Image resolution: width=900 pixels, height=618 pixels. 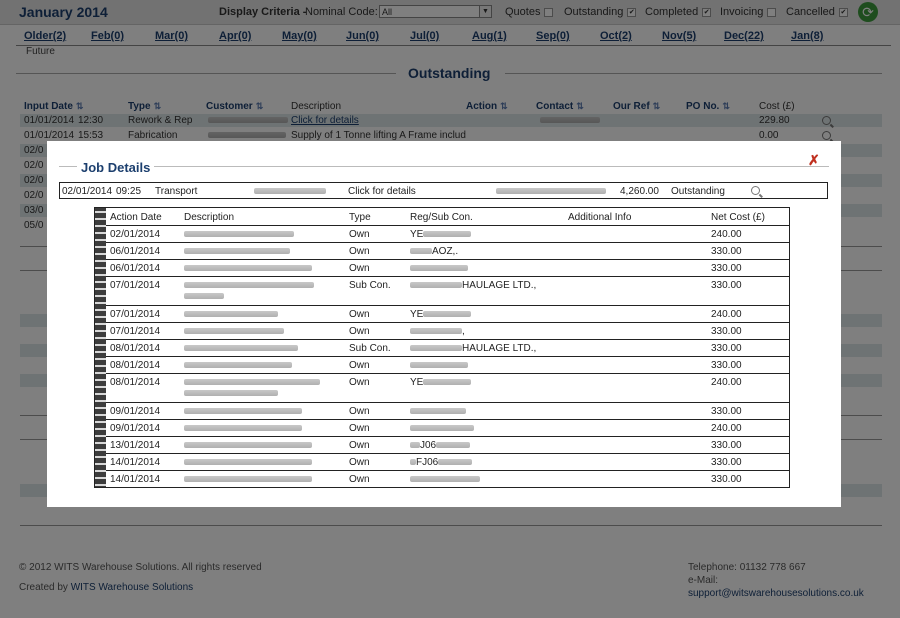 I want to click on job-time: 09:25, so click(x=129, y=191).